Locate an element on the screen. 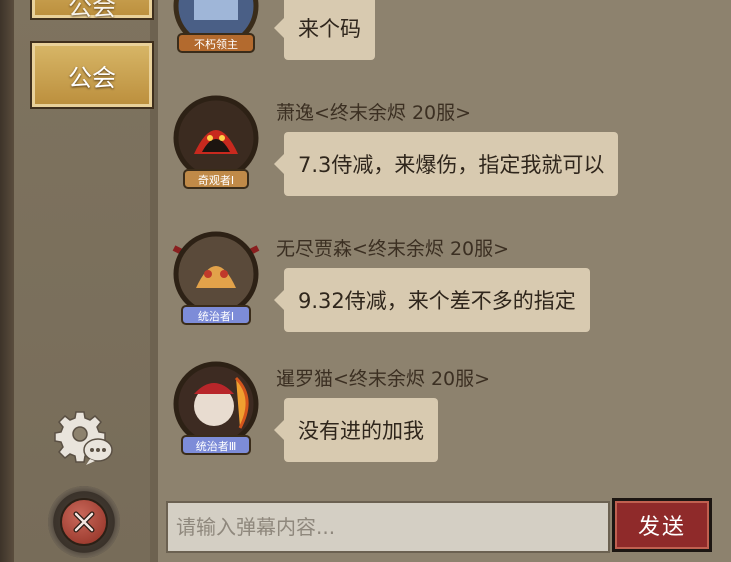 This screenshot has height=562, width=731. tab-partial-top-label: 公会 is located at coordinates (92, 10).